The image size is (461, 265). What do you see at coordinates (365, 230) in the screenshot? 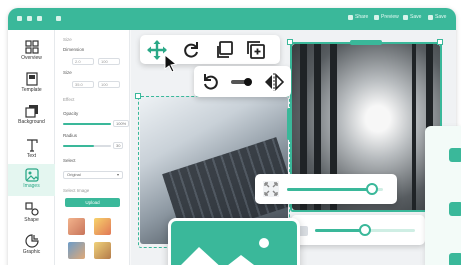
I see `adjust-slider-knob` at bounding box center [365, 230].